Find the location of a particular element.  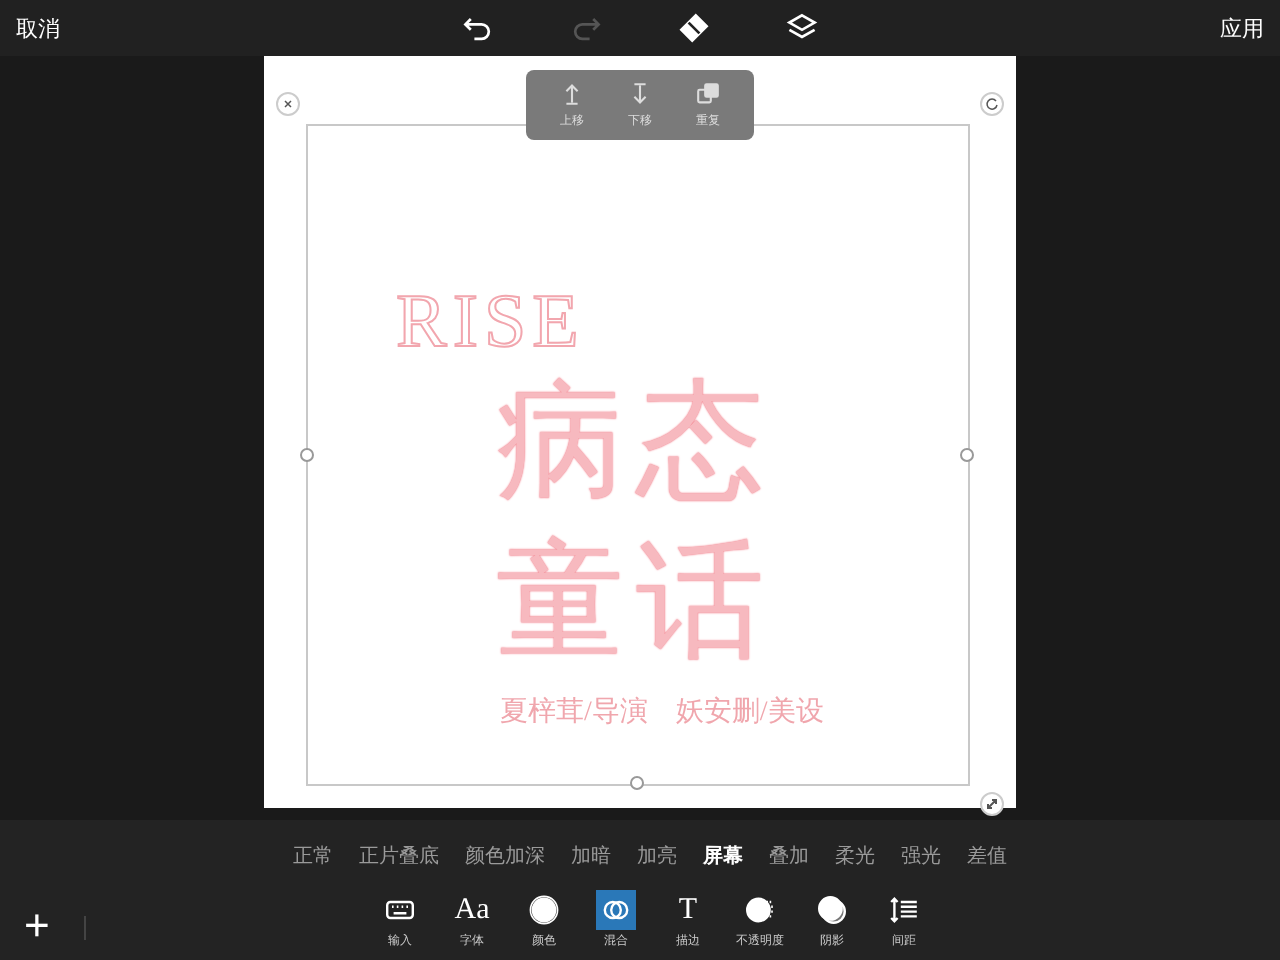

blend-mode-option: 柔光 is located at coordinates (855, 856).